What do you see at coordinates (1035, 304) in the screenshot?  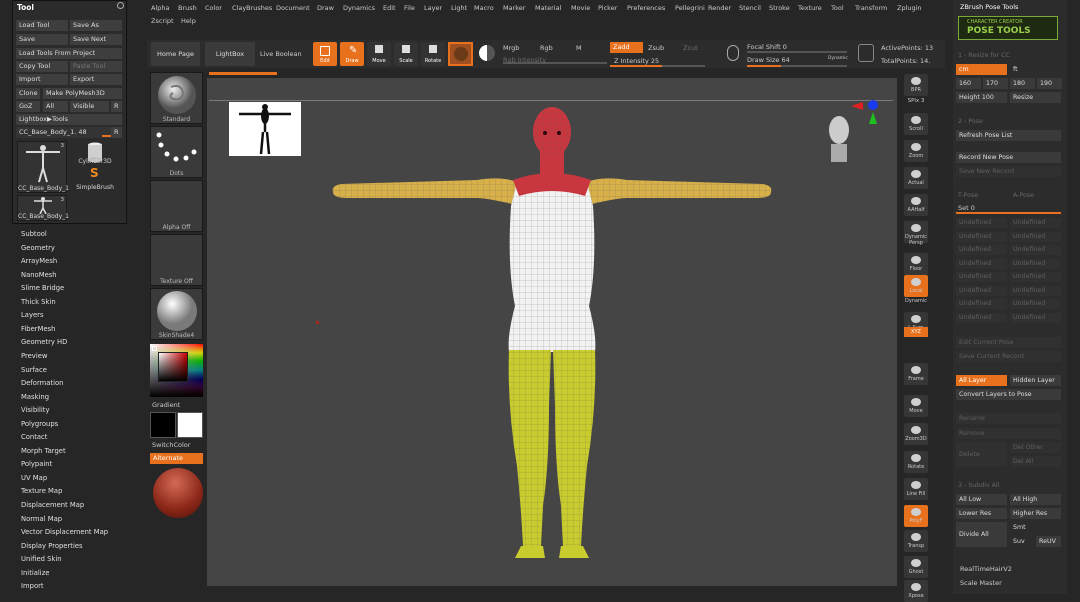 I see `pose-slot-14: Undefined` at bounding box center [1035, 304].